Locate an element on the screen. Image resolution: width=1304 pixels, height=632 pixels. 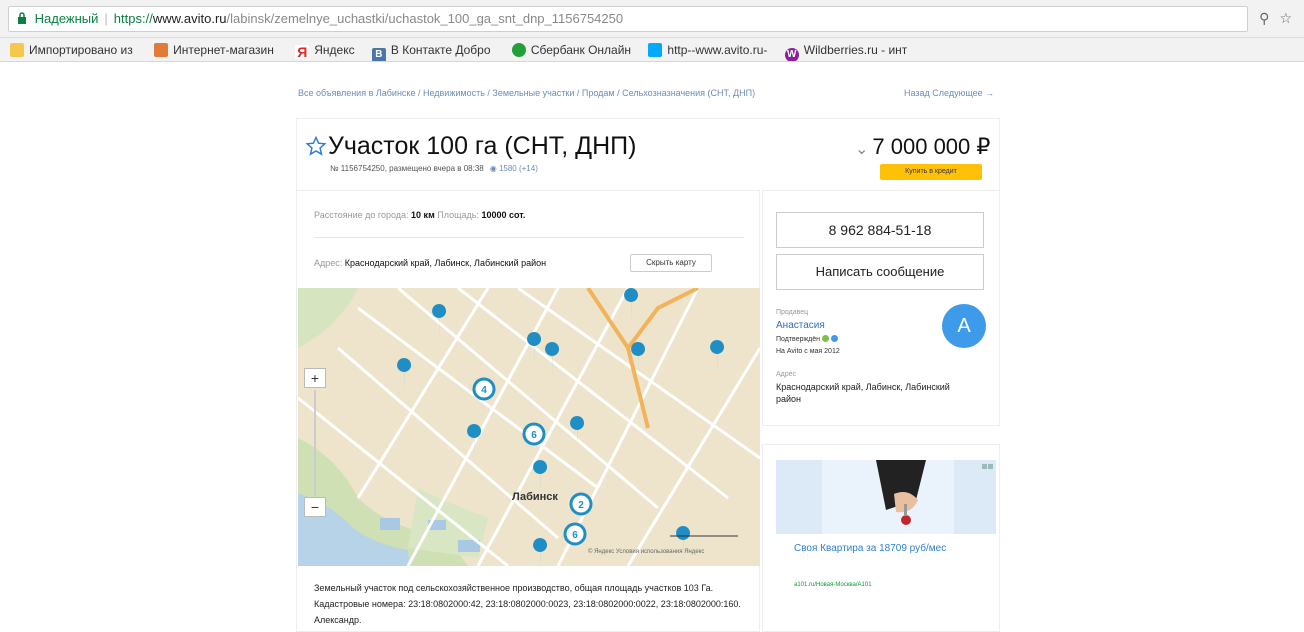
bookmark-label: Импортировано из is located at coordinates (81, 50).